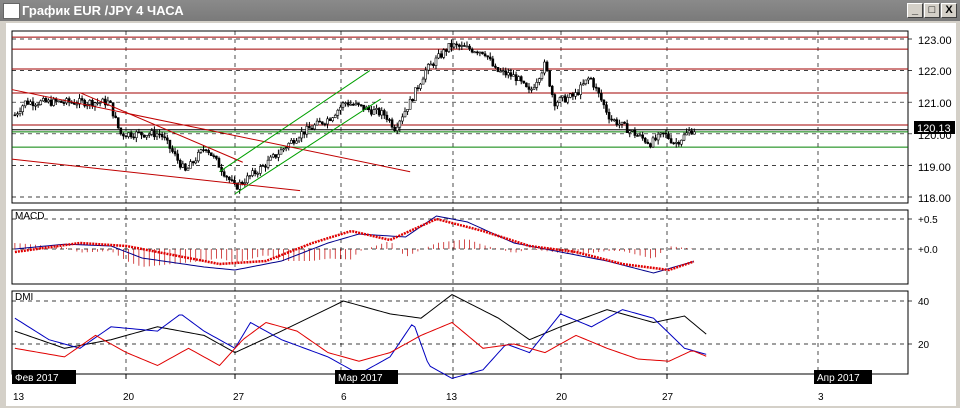 This screenshot has width=960, height=408. I want to click on dmi-label: 20, so click(924, 345).